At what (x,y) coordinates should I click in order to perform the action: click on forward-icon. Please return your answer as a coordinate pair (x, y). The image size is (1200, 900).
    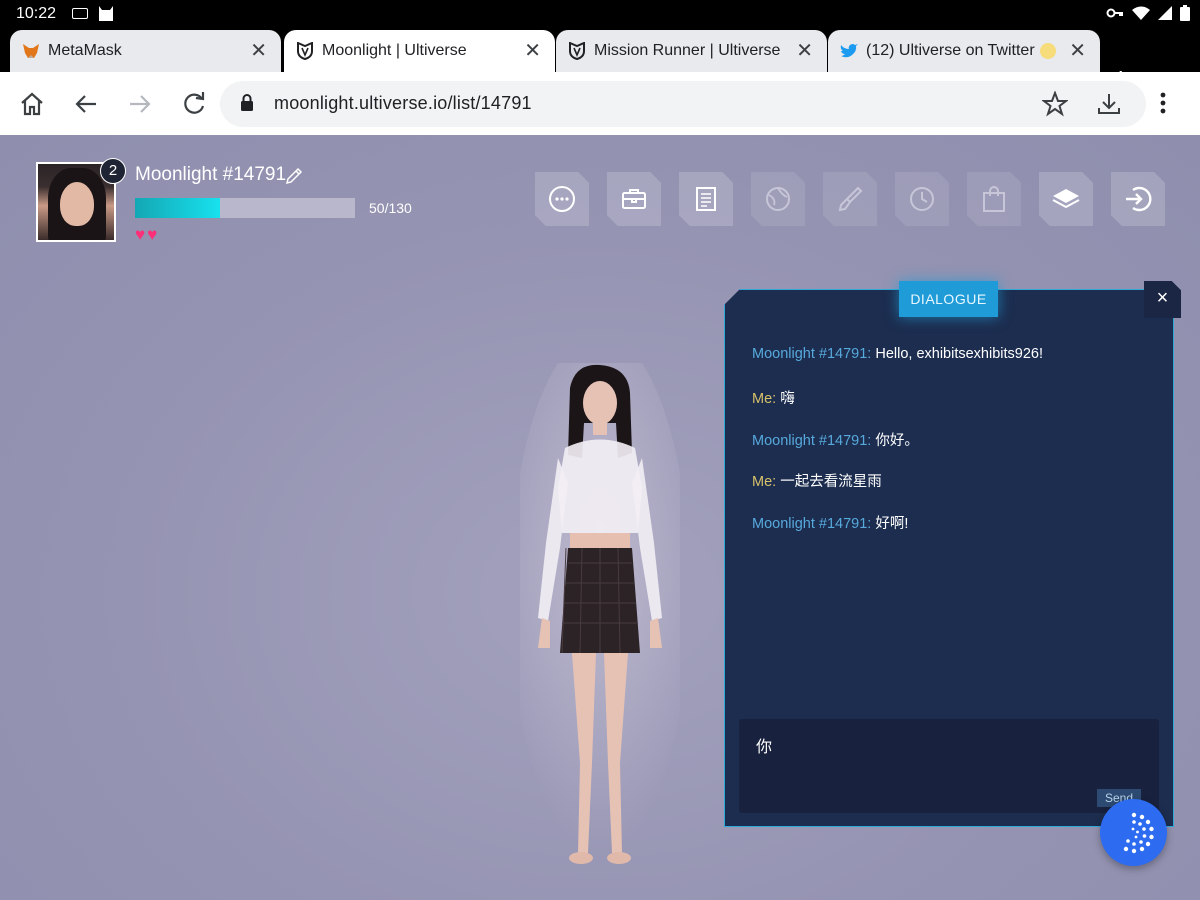
    Looking at the image, I should click on (140, 104).